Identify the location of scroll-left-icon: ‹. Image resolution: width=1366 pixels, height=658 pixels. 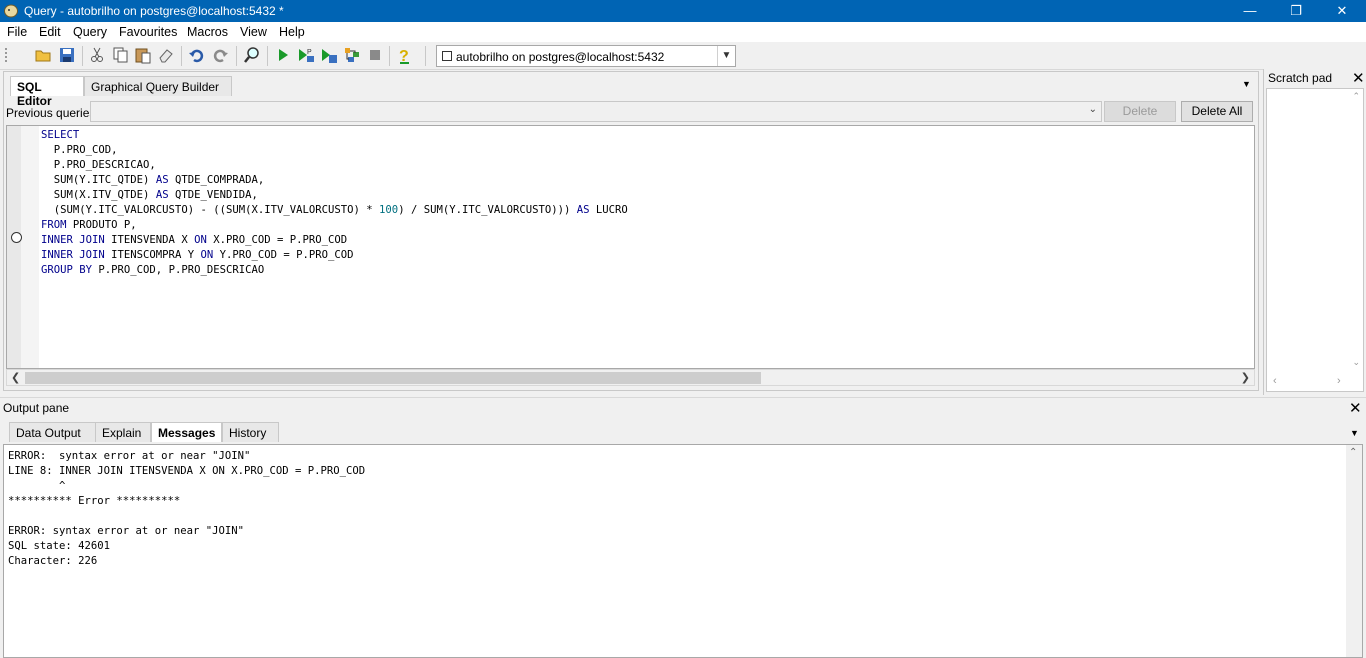
(1275, 381).